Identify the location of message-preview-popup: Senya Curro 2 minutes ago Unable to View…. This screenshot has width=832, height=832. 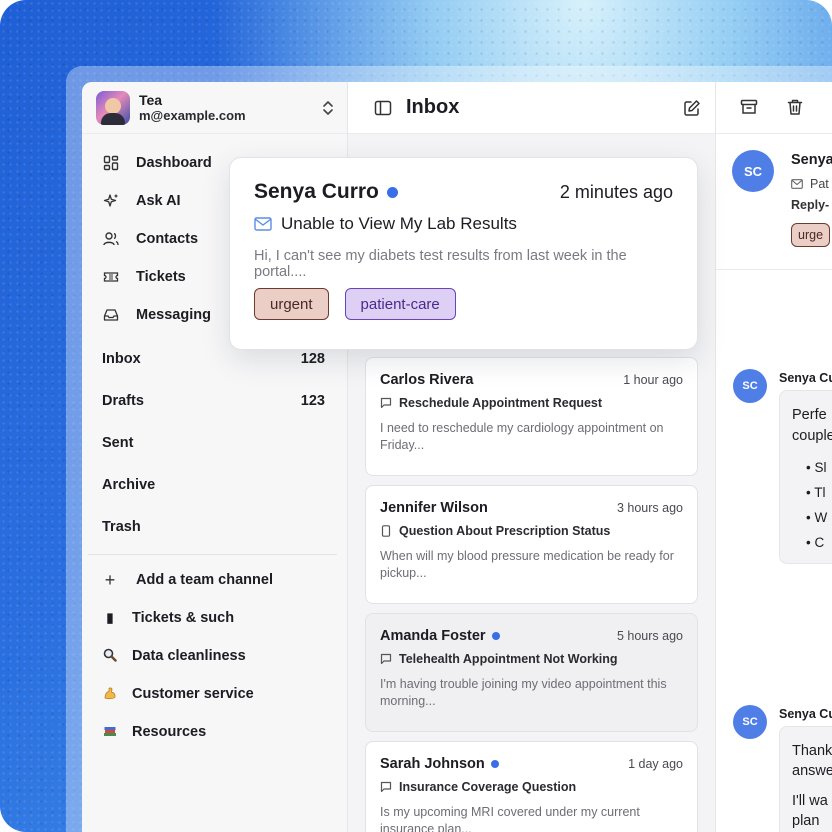
(463, 253).